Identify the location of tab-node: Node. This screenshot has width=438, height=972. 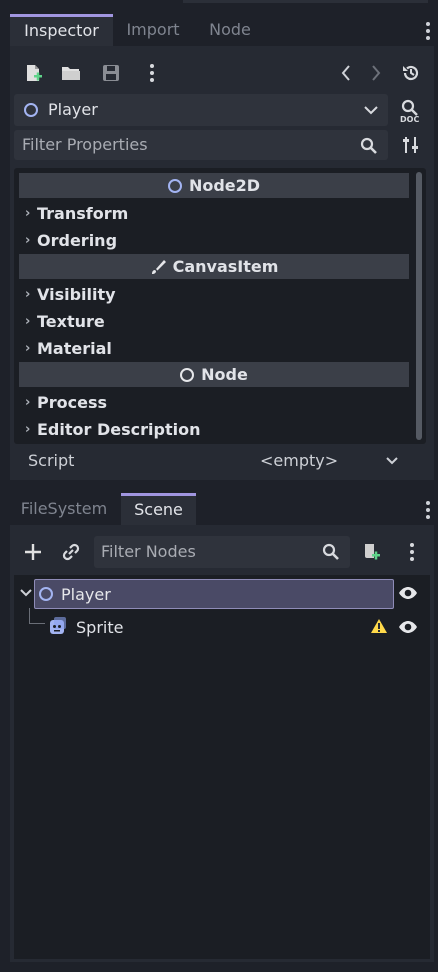
(230, 30).